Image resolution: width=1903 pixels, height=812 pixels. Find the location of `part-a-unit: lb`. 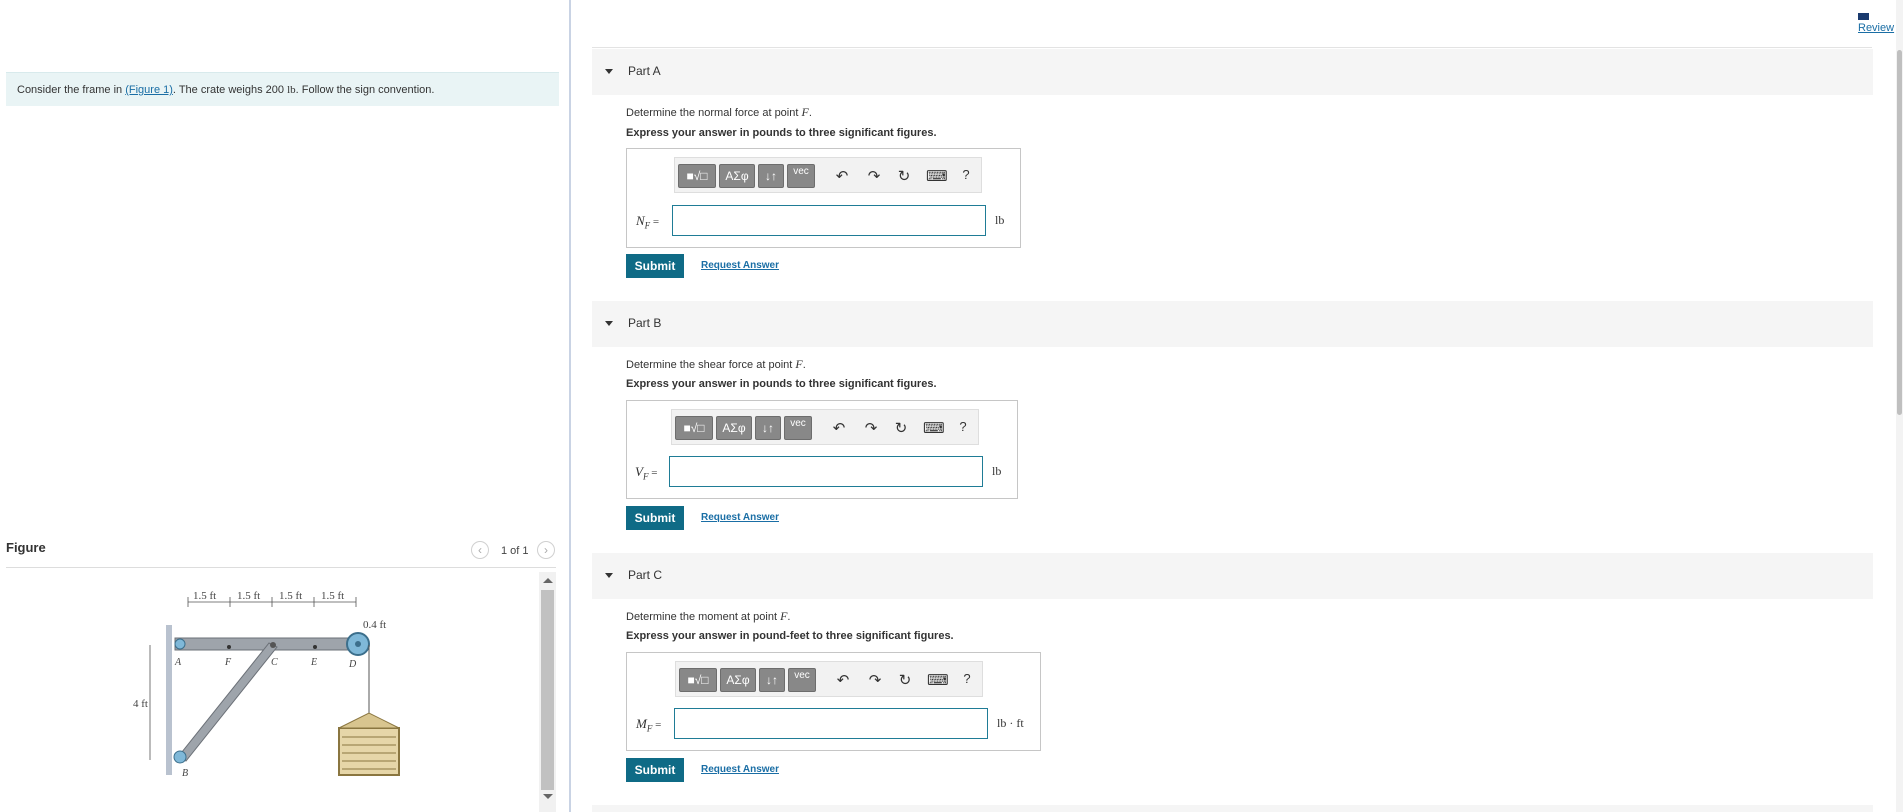

part-a-unit: lb is located at coordinates (1000, 220).